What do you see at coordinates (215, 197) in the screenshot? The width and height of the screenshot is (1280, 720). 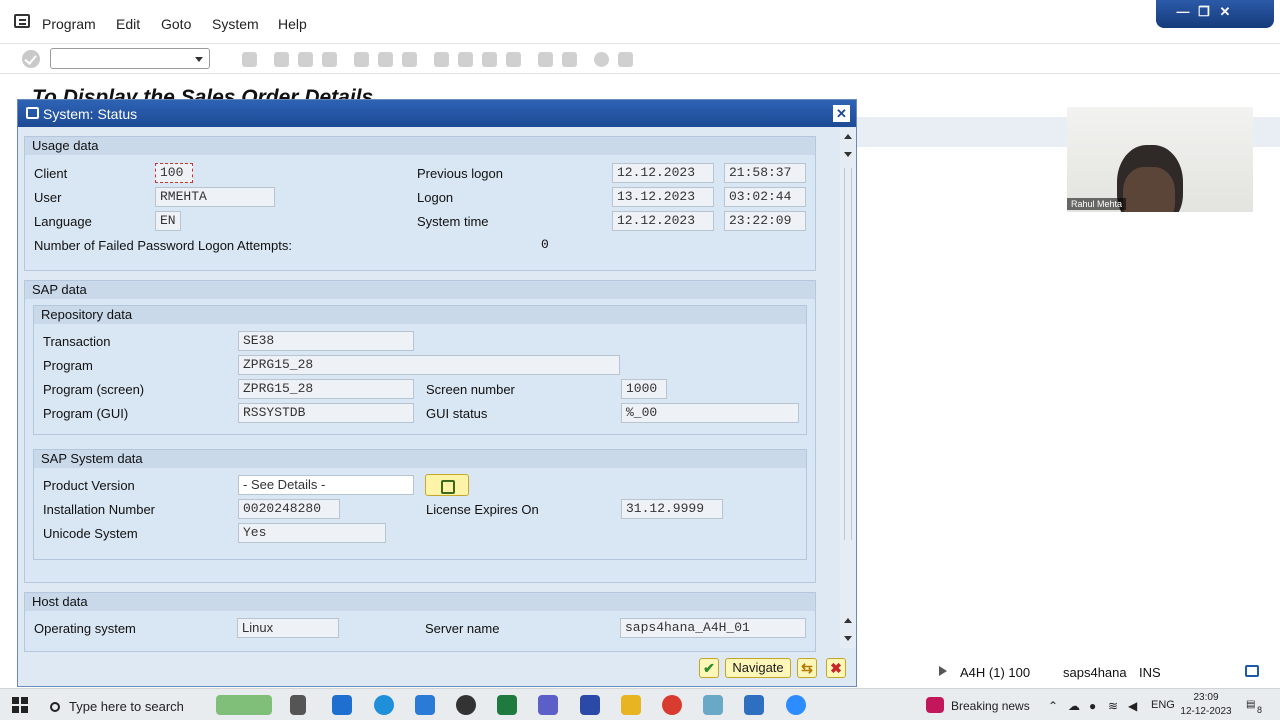 I see `user-field: RMEHTA` at bounding box center [215, 197].